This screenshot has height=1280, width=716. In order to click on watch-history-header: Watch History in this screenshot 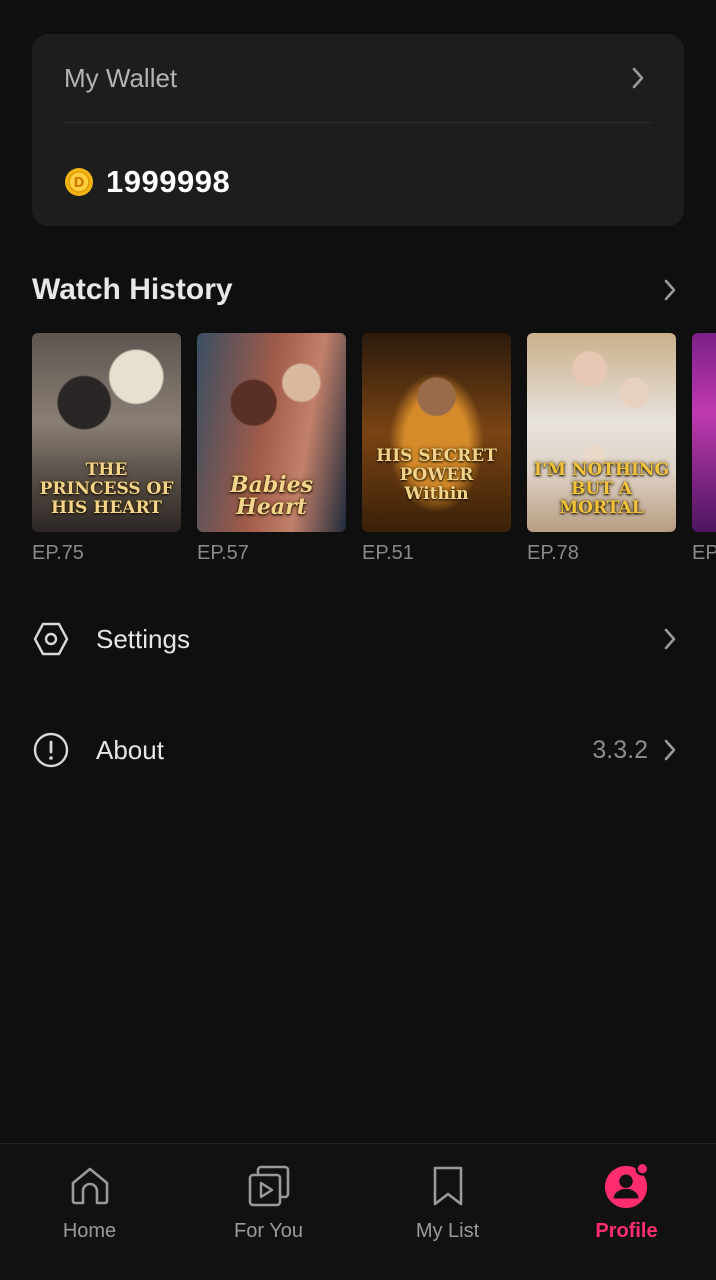, I will do `click(358, 290)`.